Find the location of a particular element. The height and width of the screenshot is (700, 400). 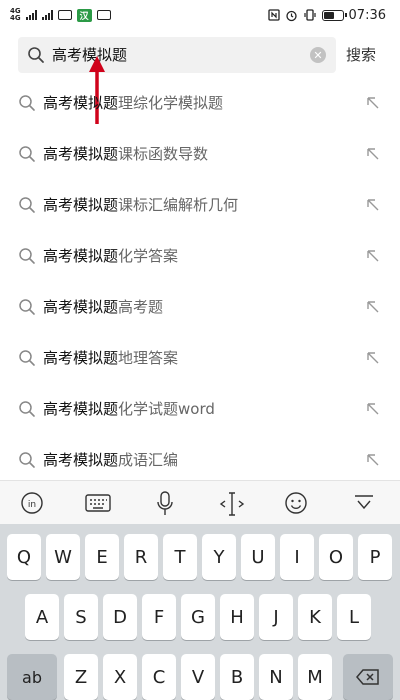

key-n: N is located at coordinates (276, 677).